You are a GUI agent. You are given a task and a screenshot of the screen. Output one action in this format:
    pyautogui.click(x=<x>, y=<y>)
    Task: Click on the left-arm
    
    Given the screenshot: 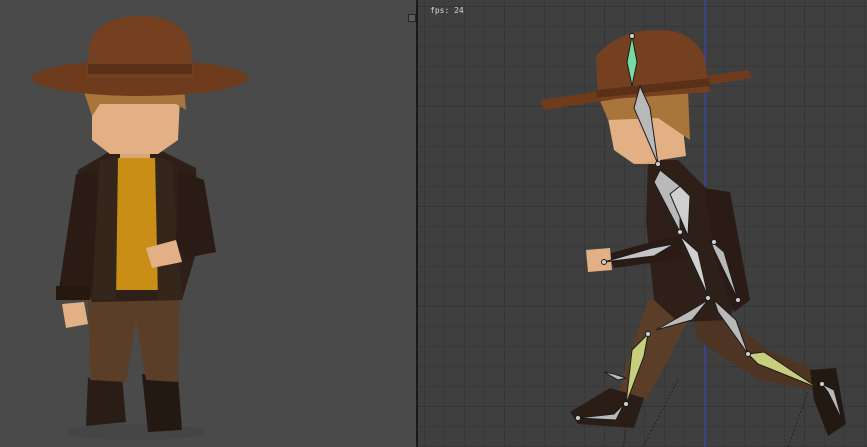 What is the action you would take?
    pyautogui.click(x=78, y=234)
    